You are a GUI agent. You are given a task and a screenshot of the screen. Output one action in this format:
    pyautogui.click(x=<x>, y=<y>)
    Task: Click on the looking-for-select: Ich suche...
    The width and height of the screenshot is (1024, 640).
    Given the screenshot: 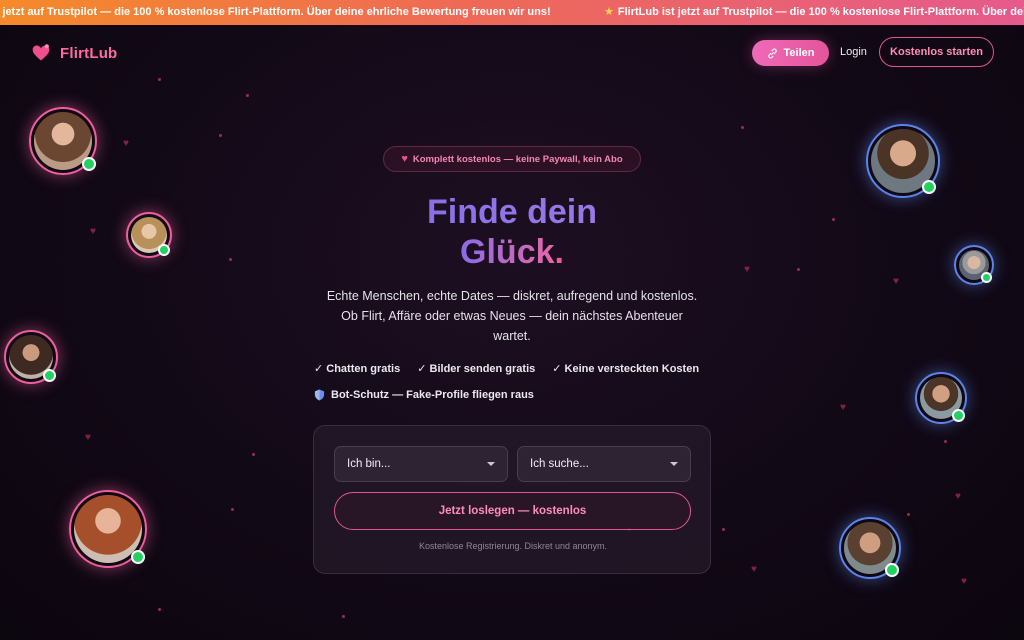 What is the action you would take?
    pyautogui.click(x=604, y=464)
    